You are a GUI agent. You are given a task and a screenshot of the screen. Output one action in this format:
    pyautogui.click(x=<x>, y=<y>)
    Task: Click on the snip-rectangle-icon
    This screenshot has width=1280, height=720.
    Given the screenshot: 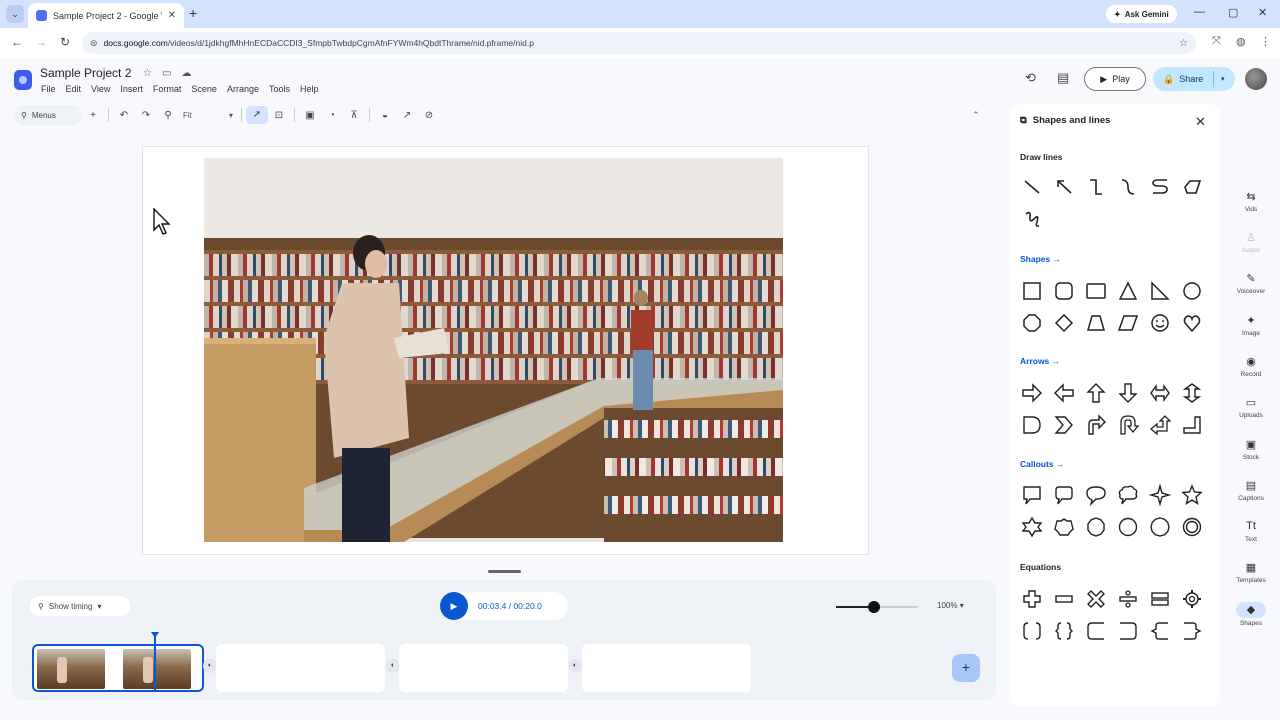 What is the action you would take?
    pyautogui.click(x=1096, y=291)
    